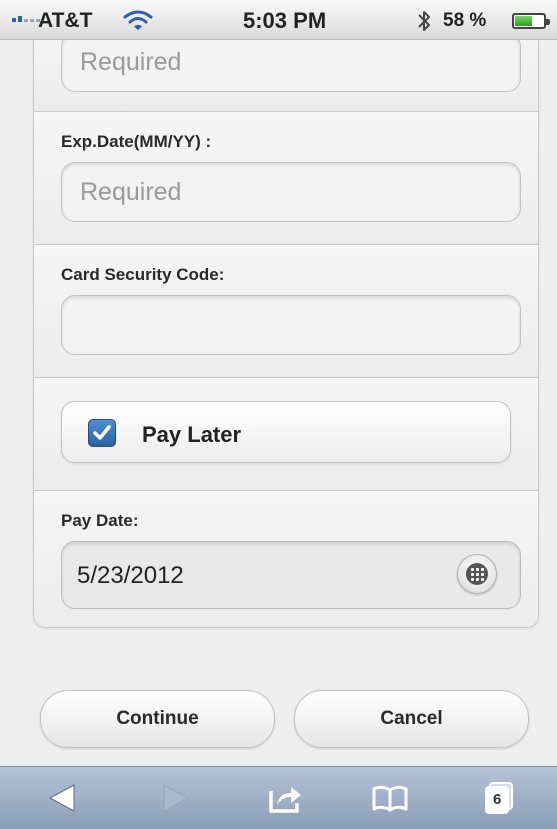  I want to click on pages-icon: 6, so click(500, 800).